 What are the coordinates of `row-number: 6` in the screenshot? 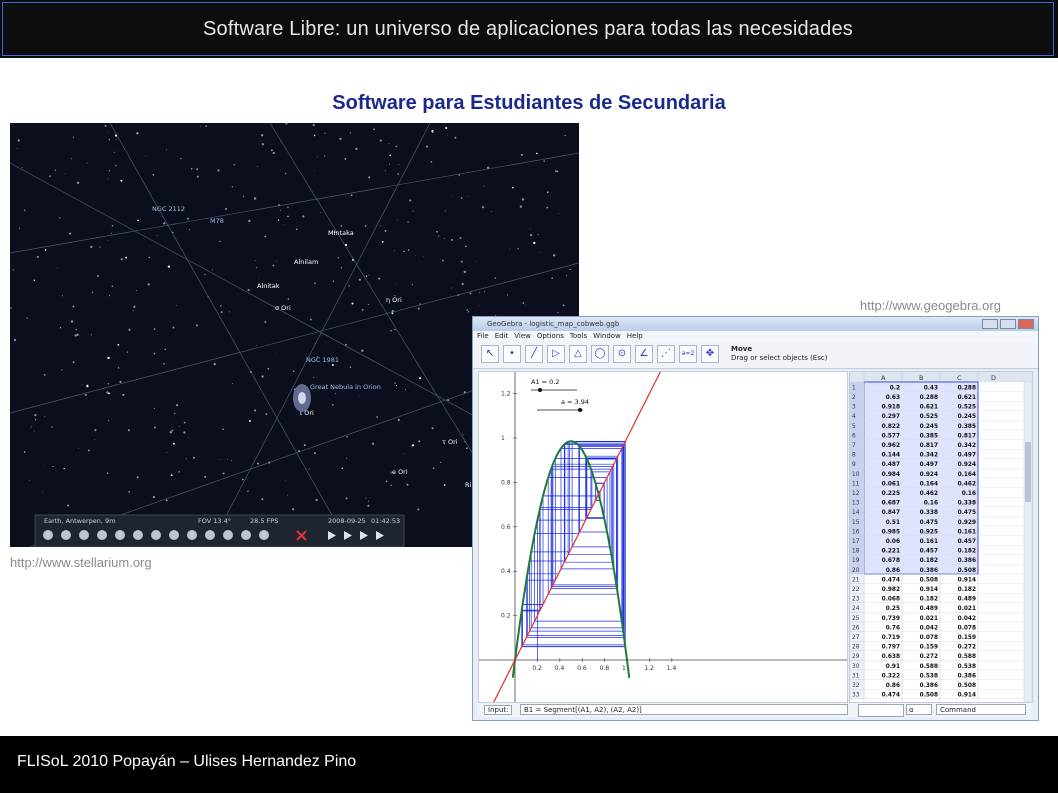 It's located at (854, 436).